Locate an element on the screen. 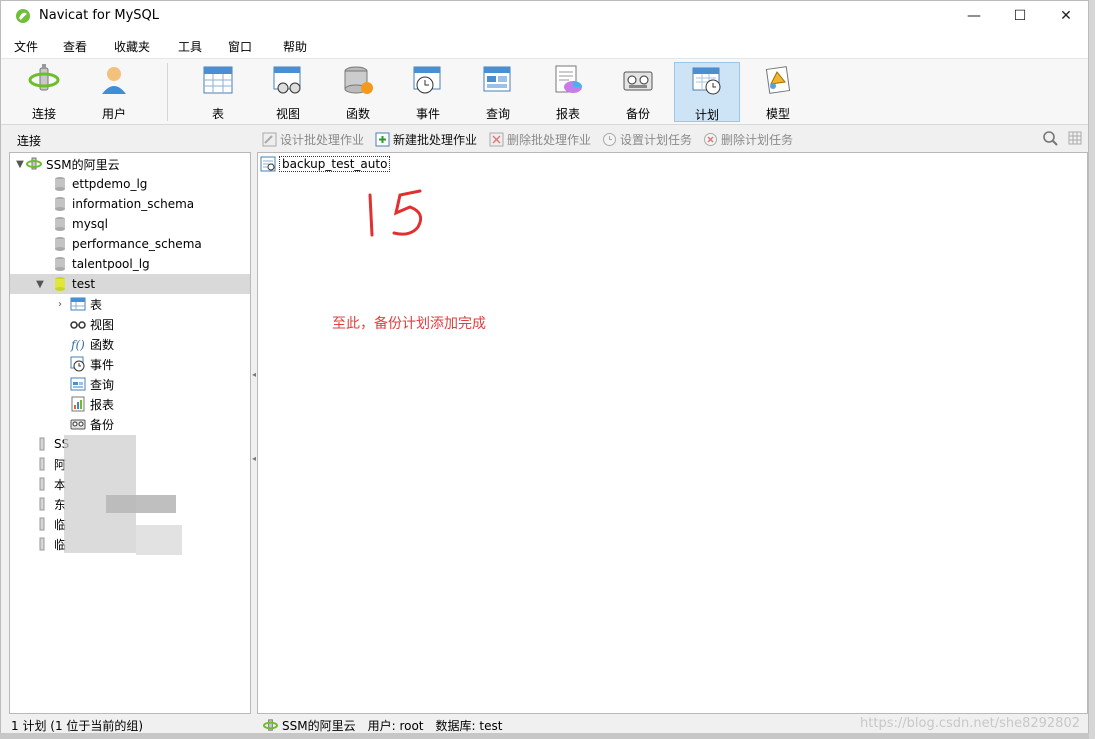 Image resolution: width=1095 pixels, height=739 pixels. toolbar-table-button: 表 is located at coordinates (218, 92).